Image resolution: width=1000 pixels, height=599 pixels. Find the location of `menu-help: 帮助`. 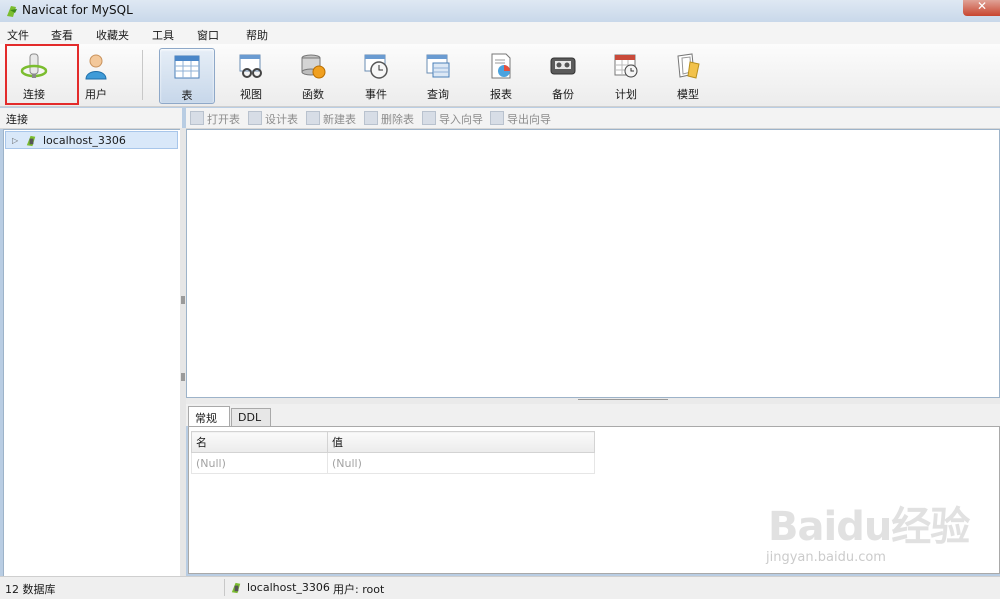

menu-help: 帮助 is located at coordinates (257, 35).